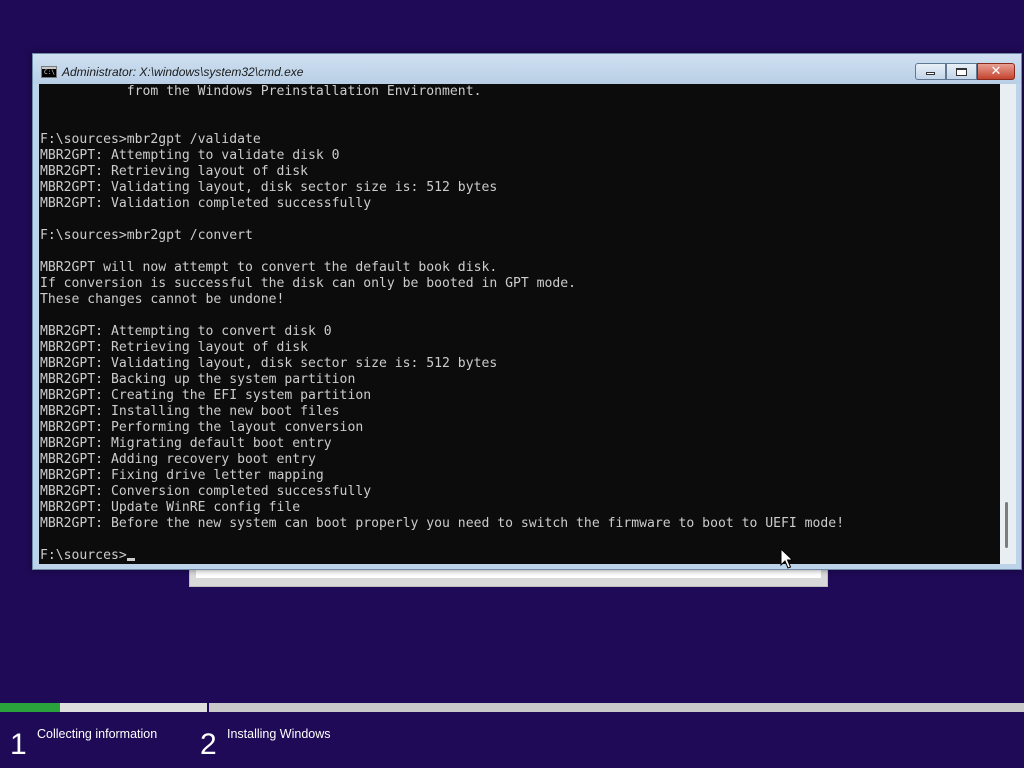 This screenshot has height=768, width=1024. Describe the element at coordinates (182, 475) in the screenshot. I see `console-line: MBR2GPT: Fixing drive letter mapping` at that location.